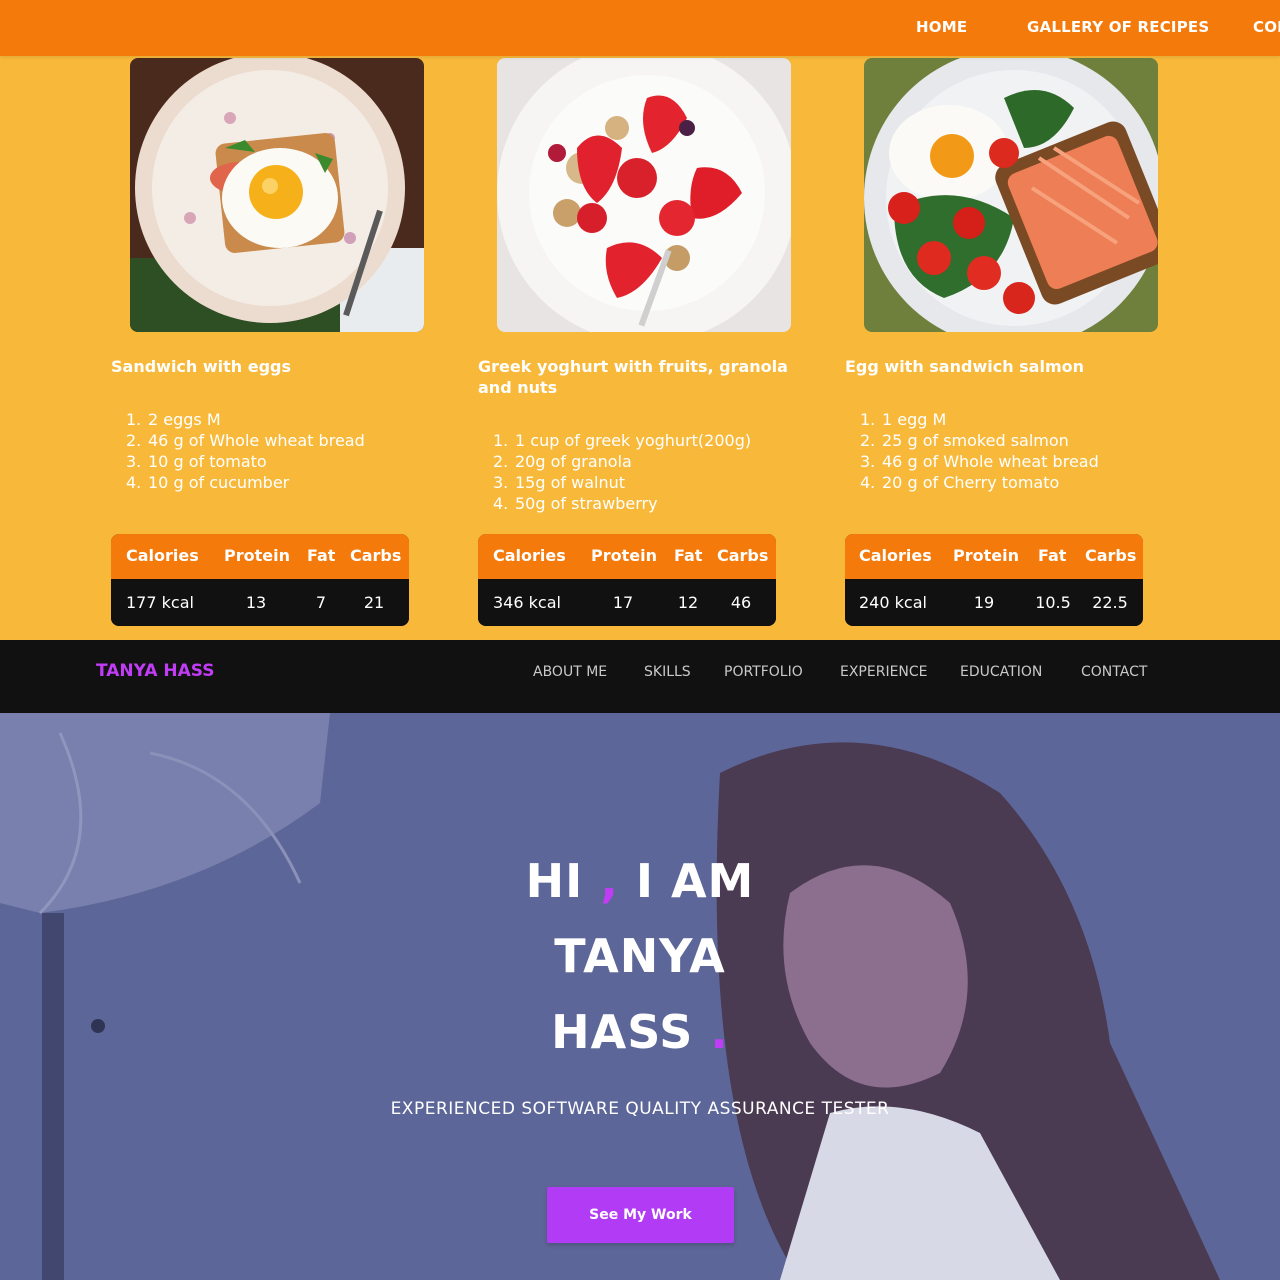 The height and width of the screenshot is (1280, 1280). I want to click on see-my-work-button: See My Work, so click(640, 1215).